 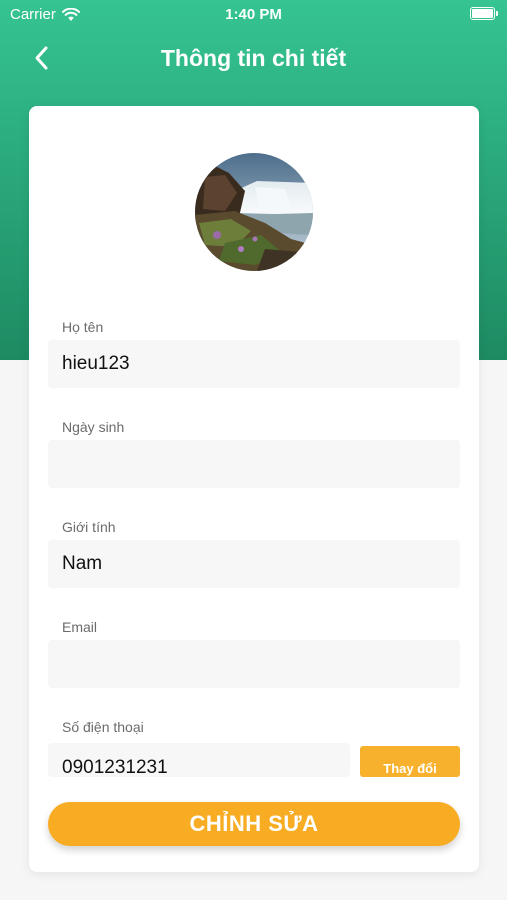 I want to click on label-email: Email, so click(x=80, y=627).